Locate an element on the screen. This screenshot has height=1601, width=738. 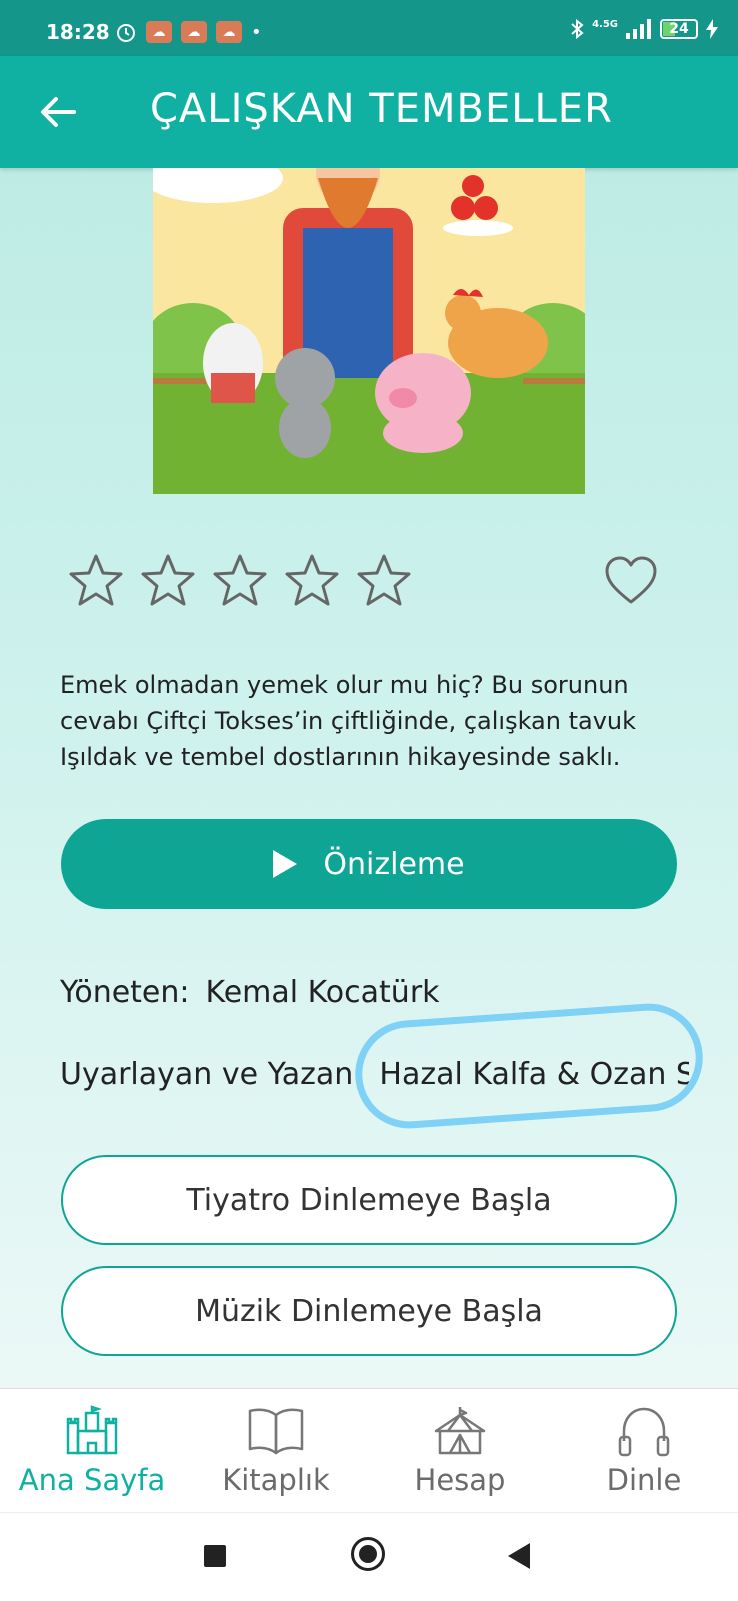
system-navigation-bar is located at coordinates (369, 1556).